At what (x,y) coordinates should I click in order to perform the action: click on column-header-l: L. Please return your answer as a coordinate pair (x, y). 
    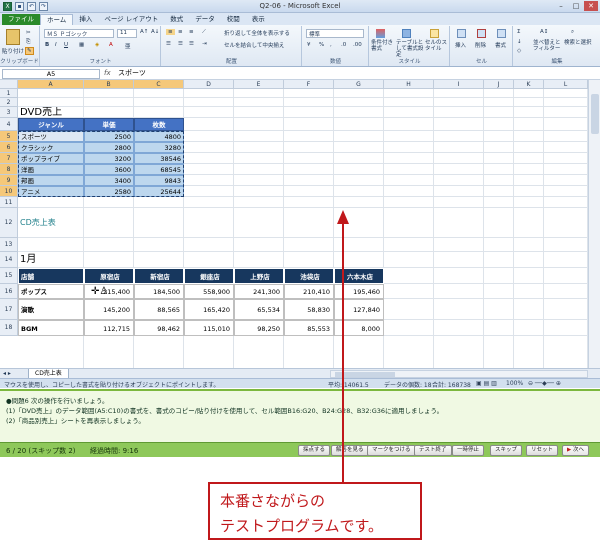
    Looking at the image, I should click on (566, 84).